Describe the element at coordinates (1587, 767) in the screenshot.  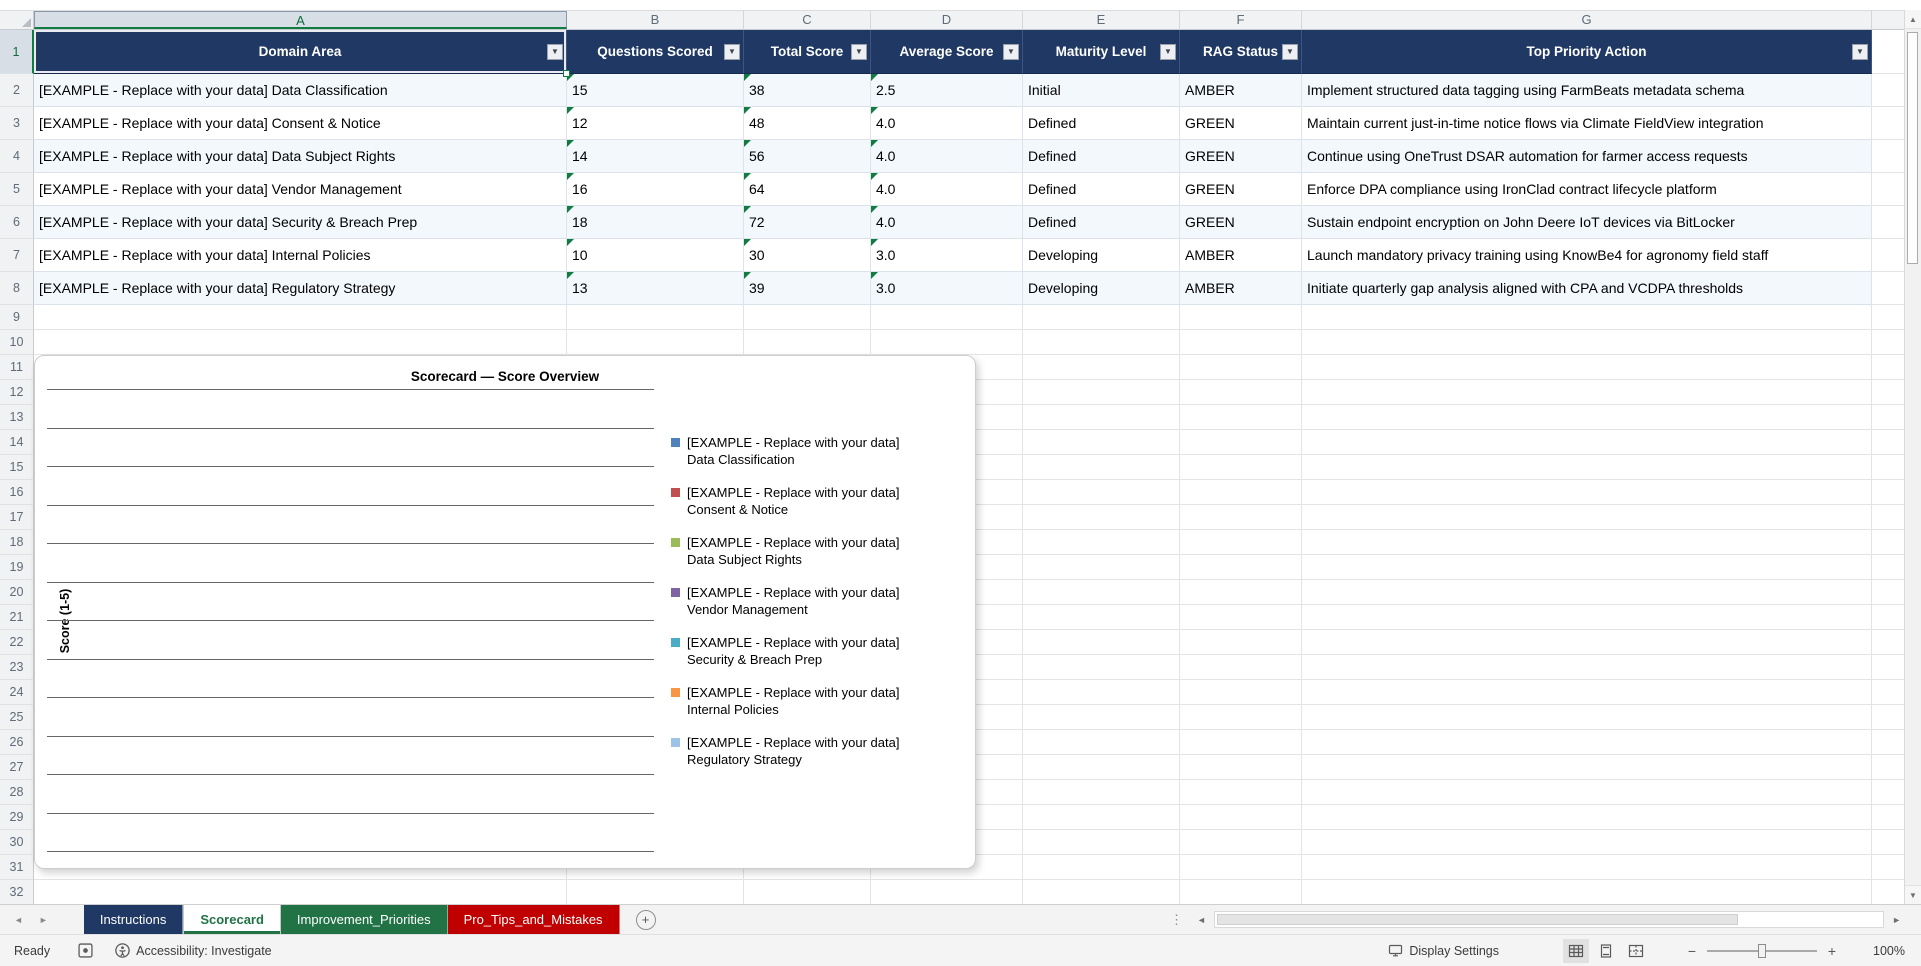
I see `cell-g27` at that location.